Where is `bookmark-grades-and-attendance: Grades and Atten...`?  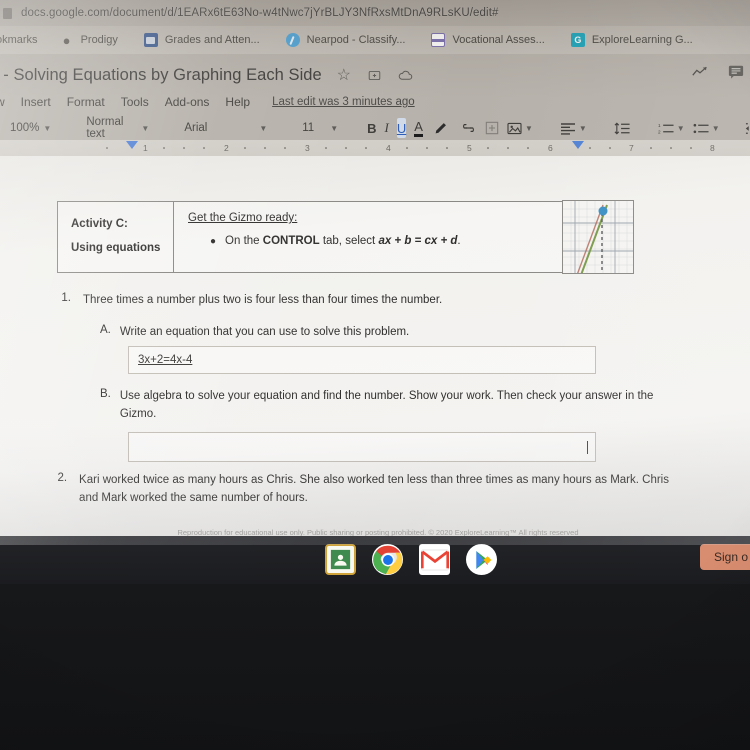
bookmark-grades-and-attendance: Grades and Atten... is located at coordinates (201, 40).